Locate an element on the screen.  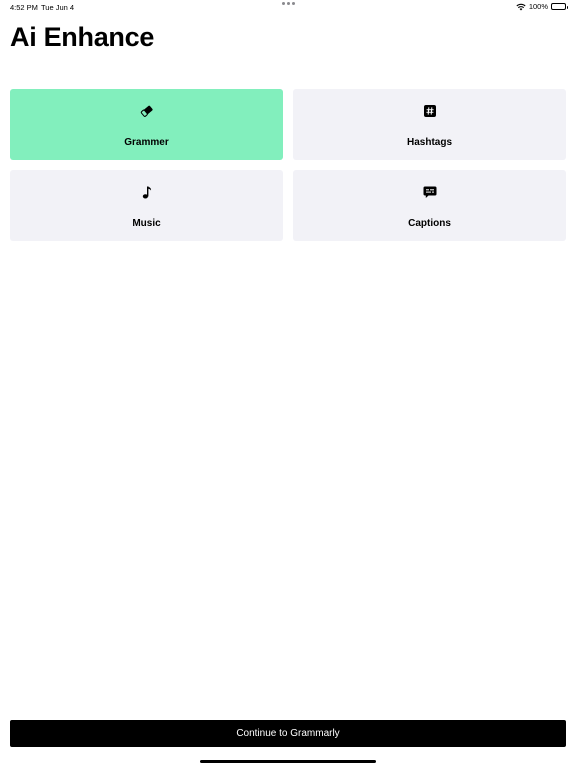
tile-label: Captions is located at coordinates (429, 223).